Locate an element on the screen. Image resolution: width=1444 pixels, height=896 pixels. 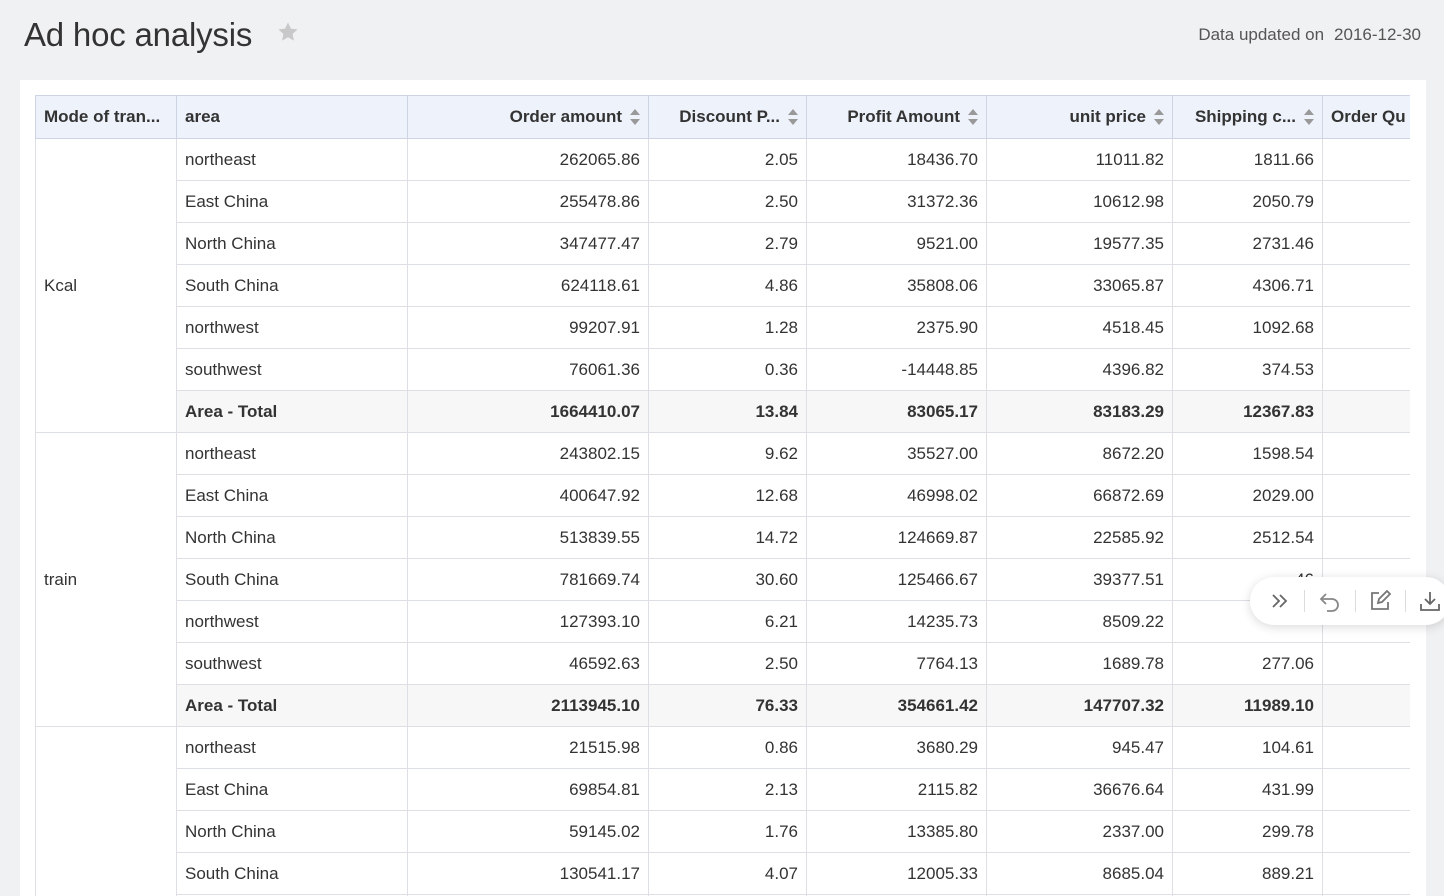
table-row: northwest 127393.10 6.21 14235.73 8509.22 is located at coordinates (723, 621).